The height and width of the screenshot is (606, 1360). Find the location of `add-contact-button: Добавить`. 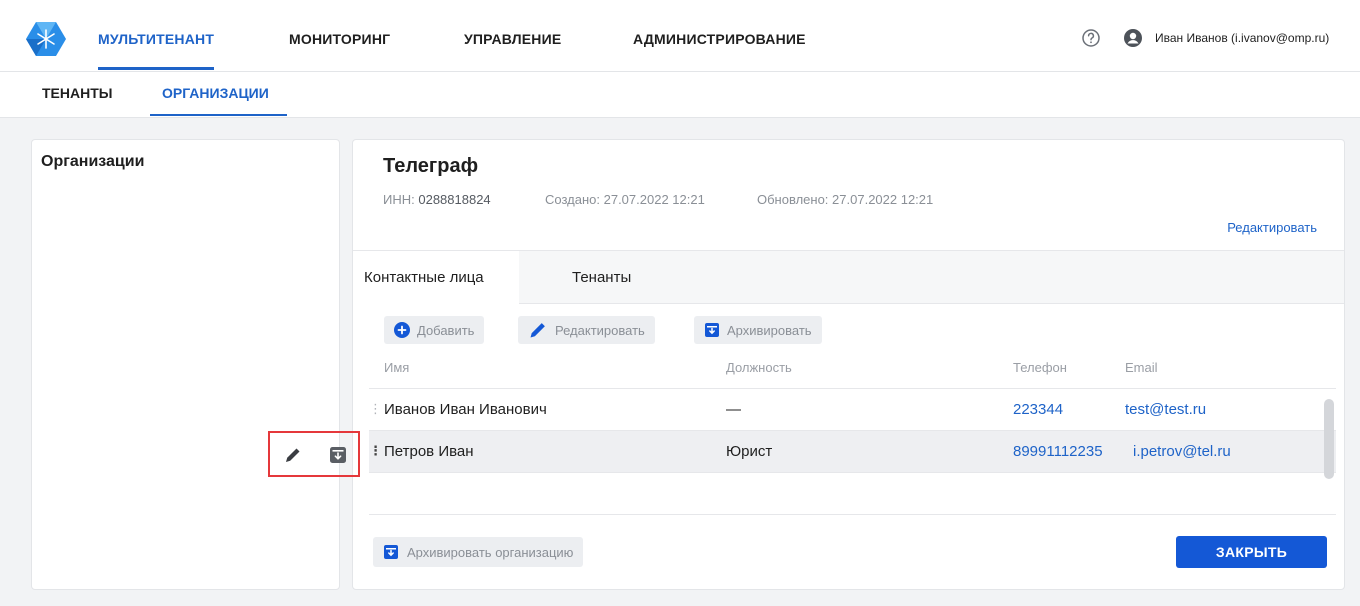

add-contact-button: Добавить is located at coordinates (434, 330).